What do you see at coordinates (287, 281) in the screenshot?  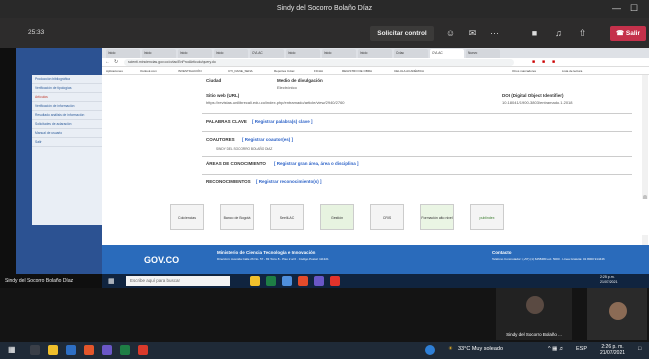 I see `outlook-icon` at bounding box center [287, 281].